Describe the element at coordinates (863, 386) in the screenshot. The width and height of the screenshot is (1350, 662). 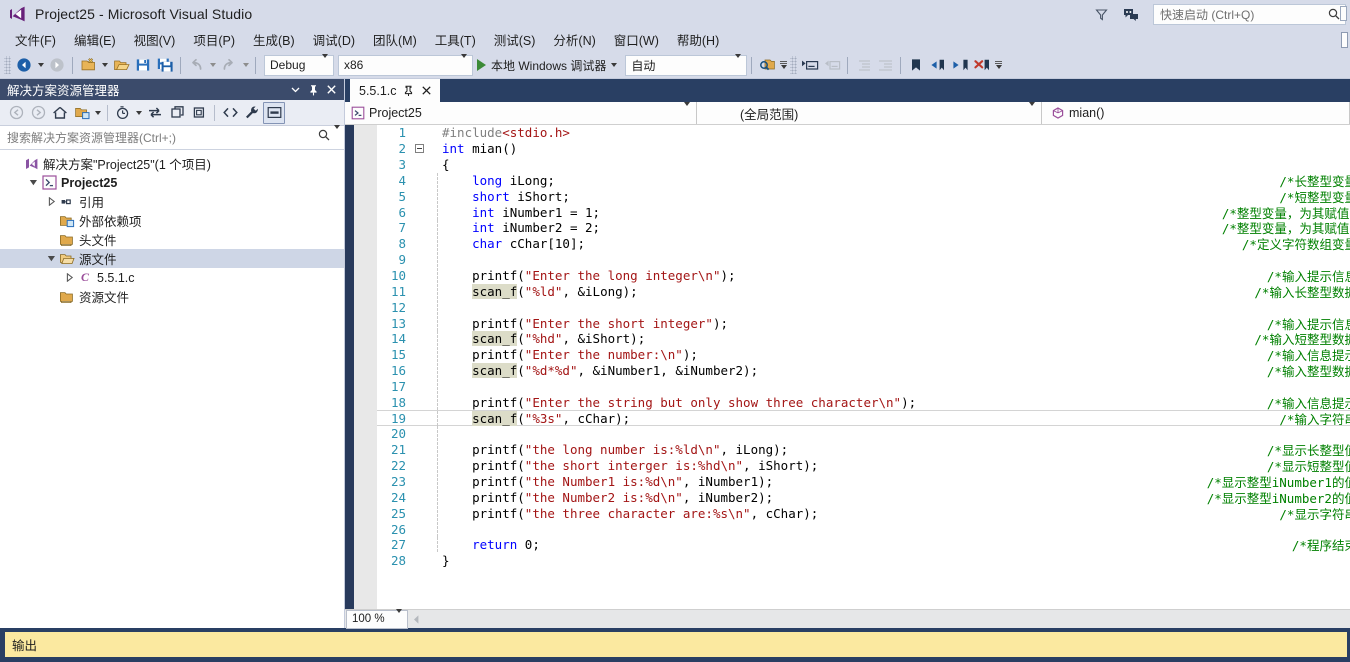
I see `code-line: 17` at that location.